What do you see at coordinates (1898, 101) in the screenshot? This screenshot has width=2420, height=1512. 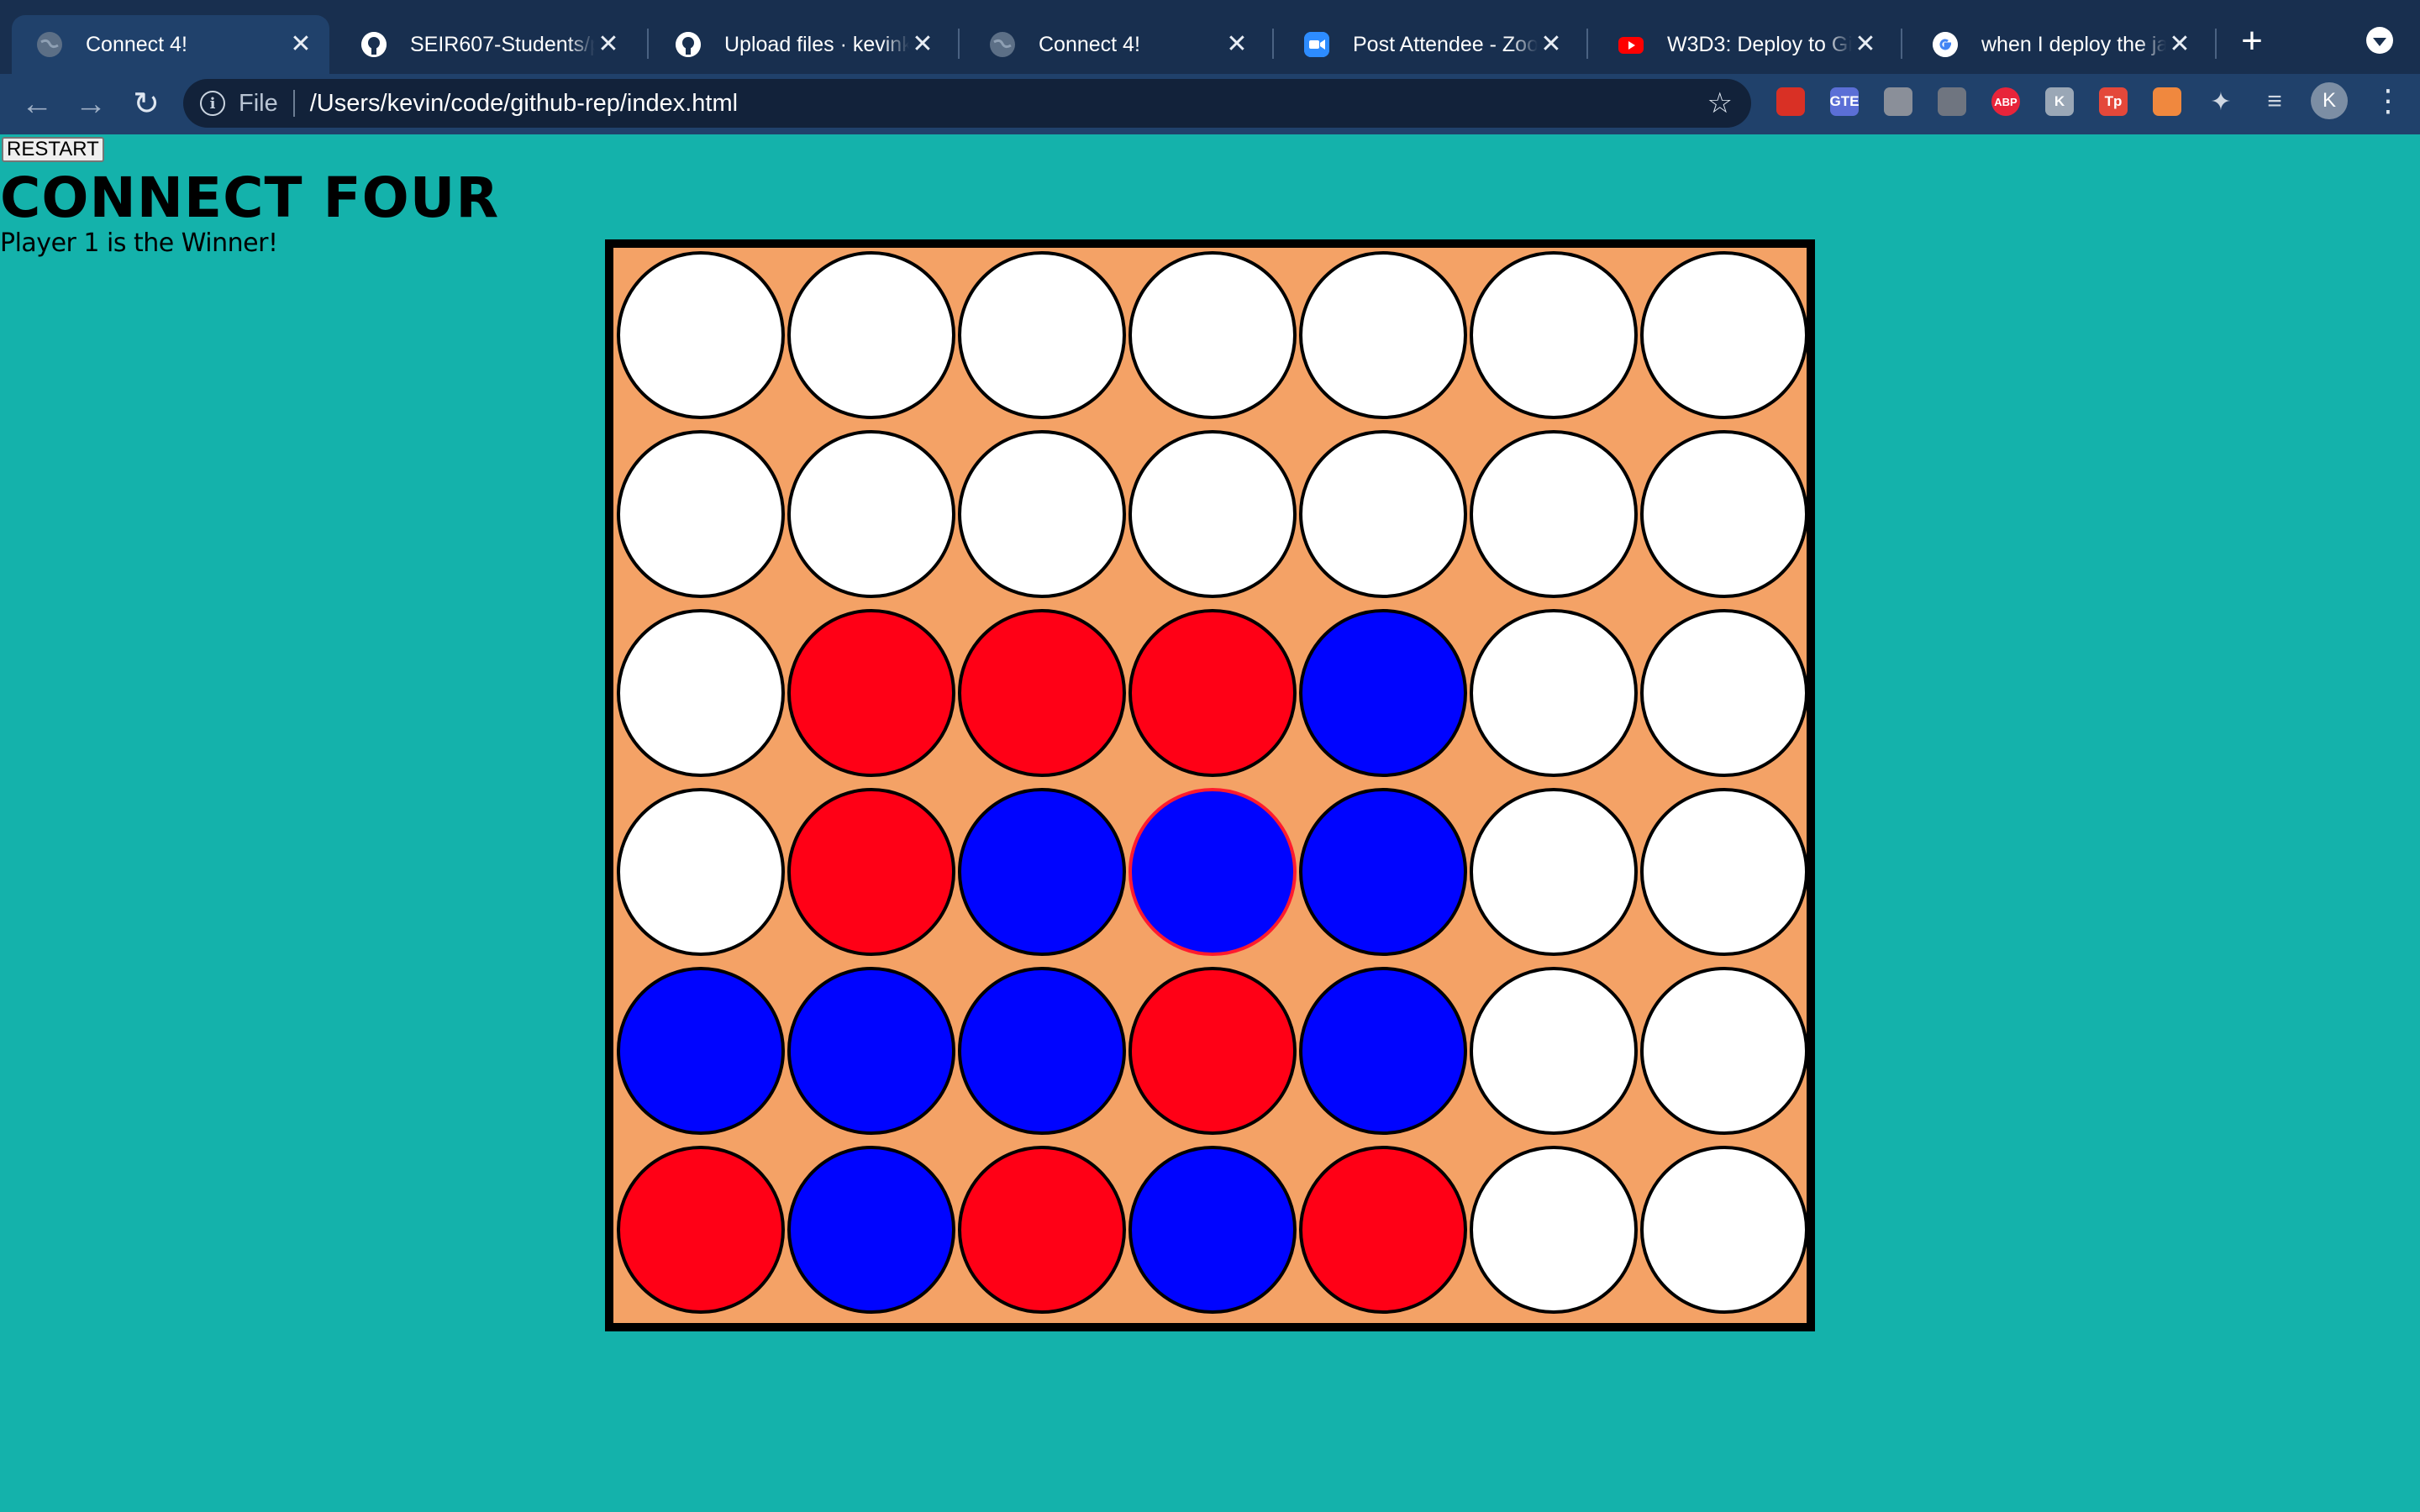 I see `owl-extension-icon` at bounding box center [1898, 101].